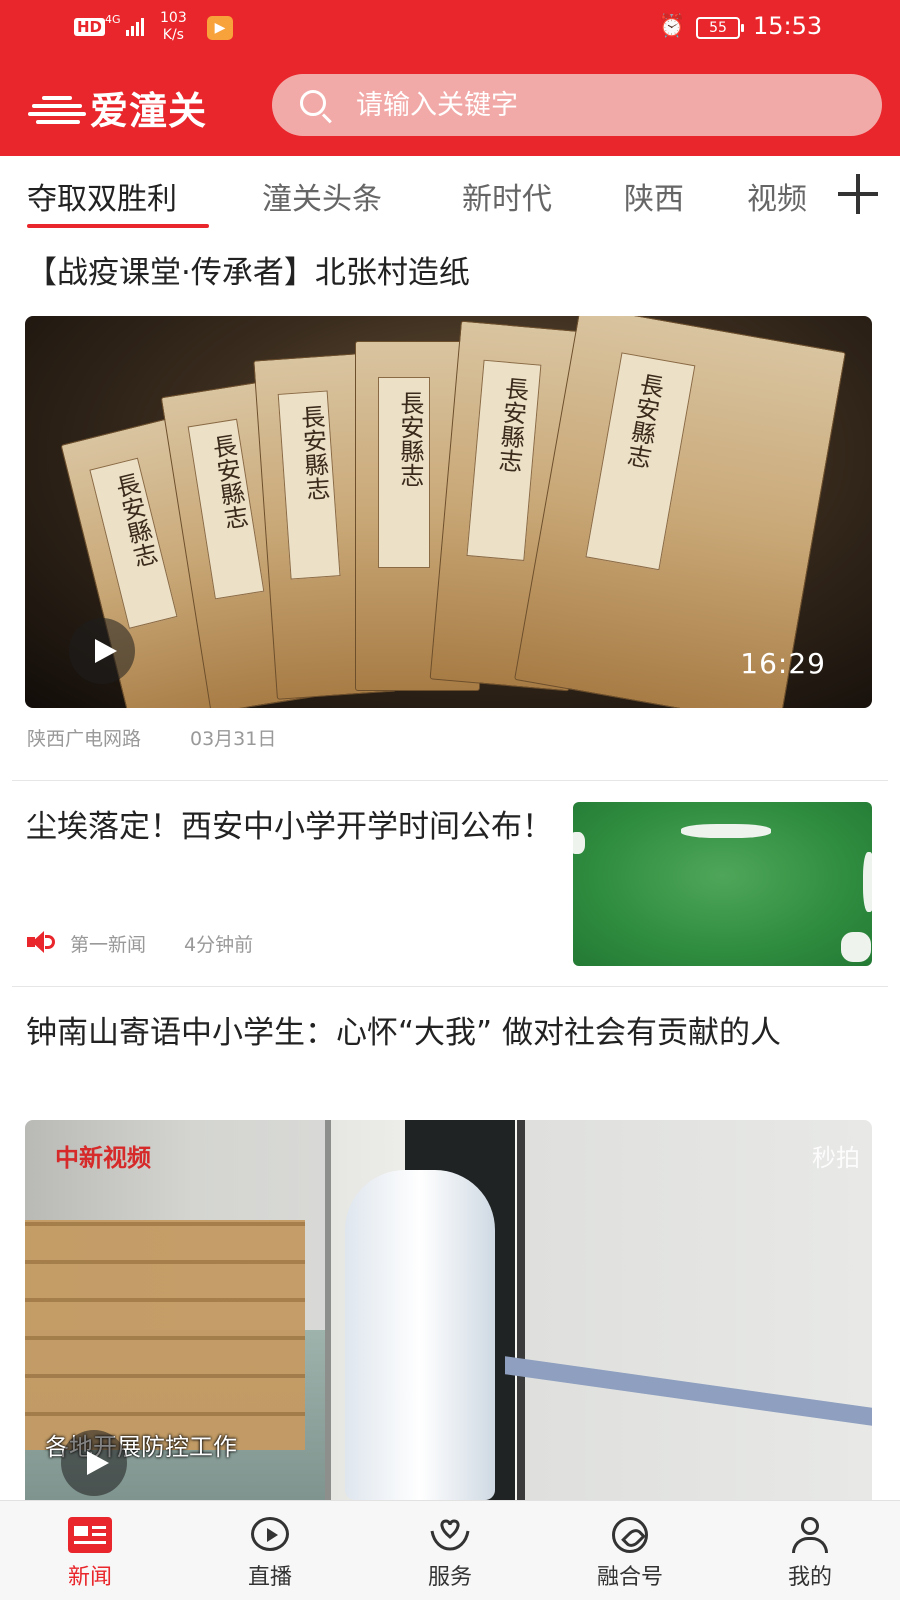  Describe the element at coordinates (220, 28) in the screenshot. I see `notification-app-icon: ▶` at that location.